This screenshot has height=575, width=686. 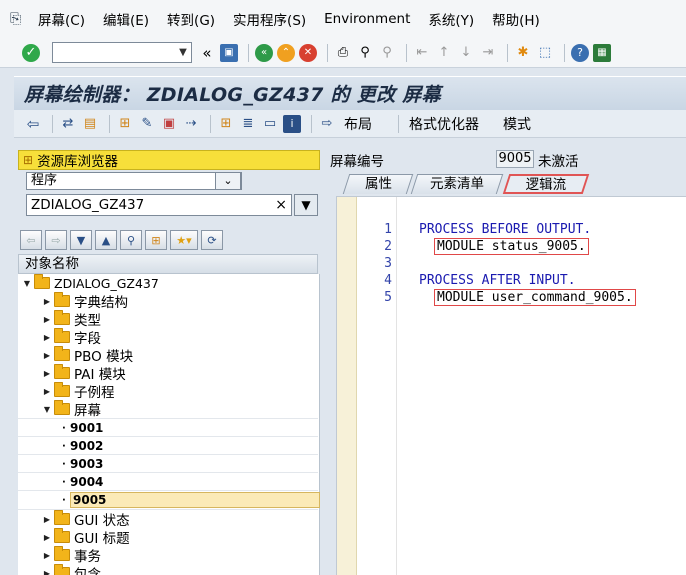 What do you see at coordinates (125, 124) in the screenshot?
I see `object-list-icon: ⊞` at bounding box center [125, 124].